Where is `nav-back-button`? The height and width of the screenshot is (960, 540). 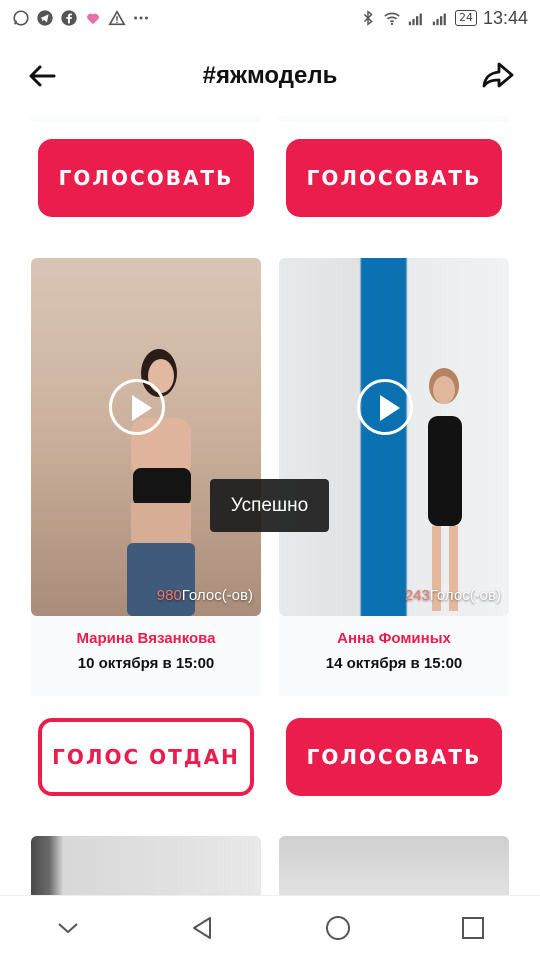
nav-back-button is located at coordinates (203, 928).